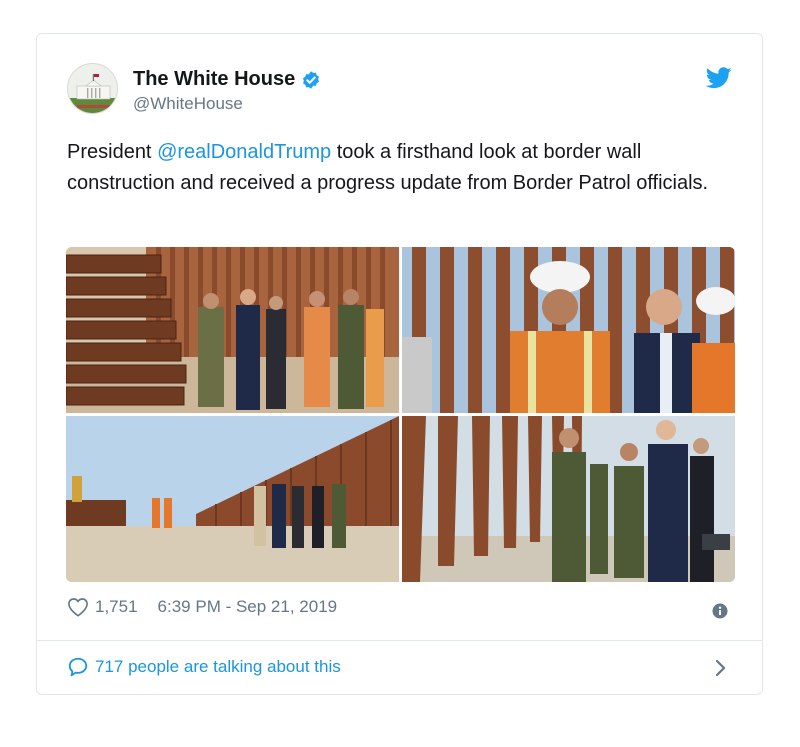 Image resolution: width=800 pixels, height=747 pixels. Describe the element at coordinates (116, 607) in the screenshot. I see `like-count: 1,751` at that location.